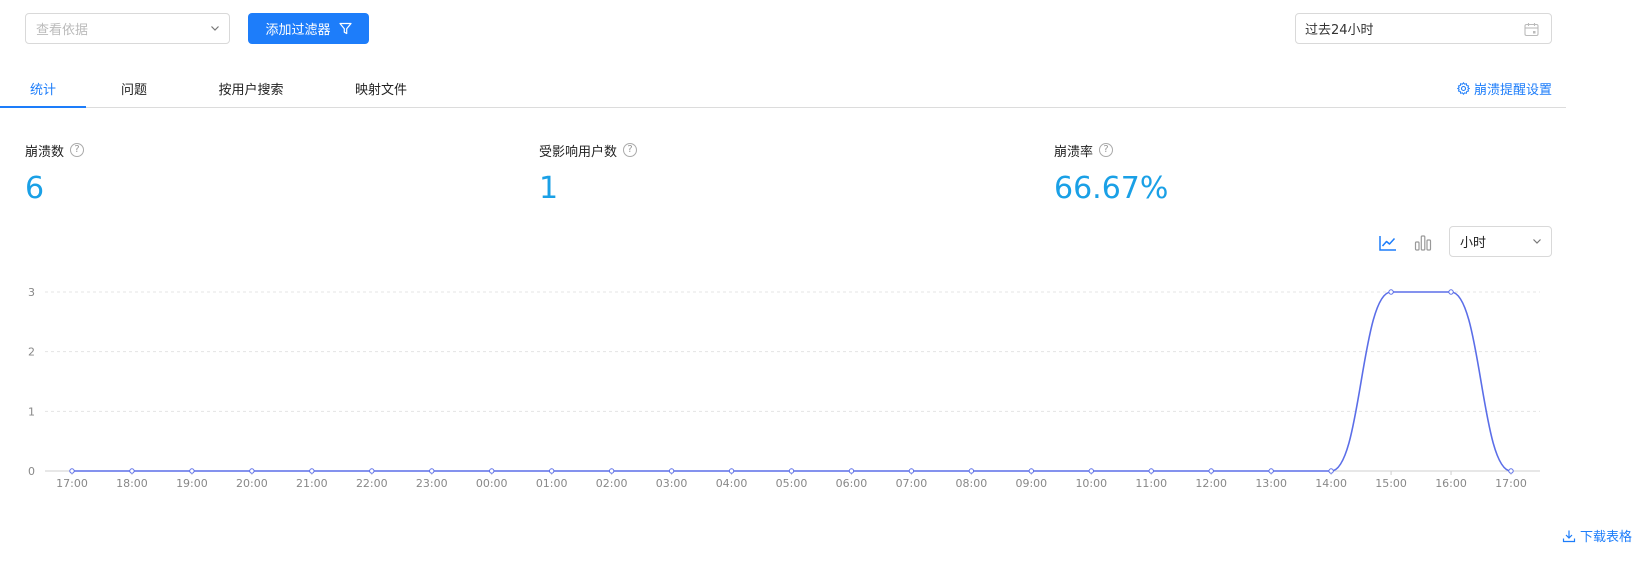 The width and height of the screenshot is (1646, 578). Describe the element at coordinates (1463, 88) in the screenshot. I see `gear-icon` at that location.